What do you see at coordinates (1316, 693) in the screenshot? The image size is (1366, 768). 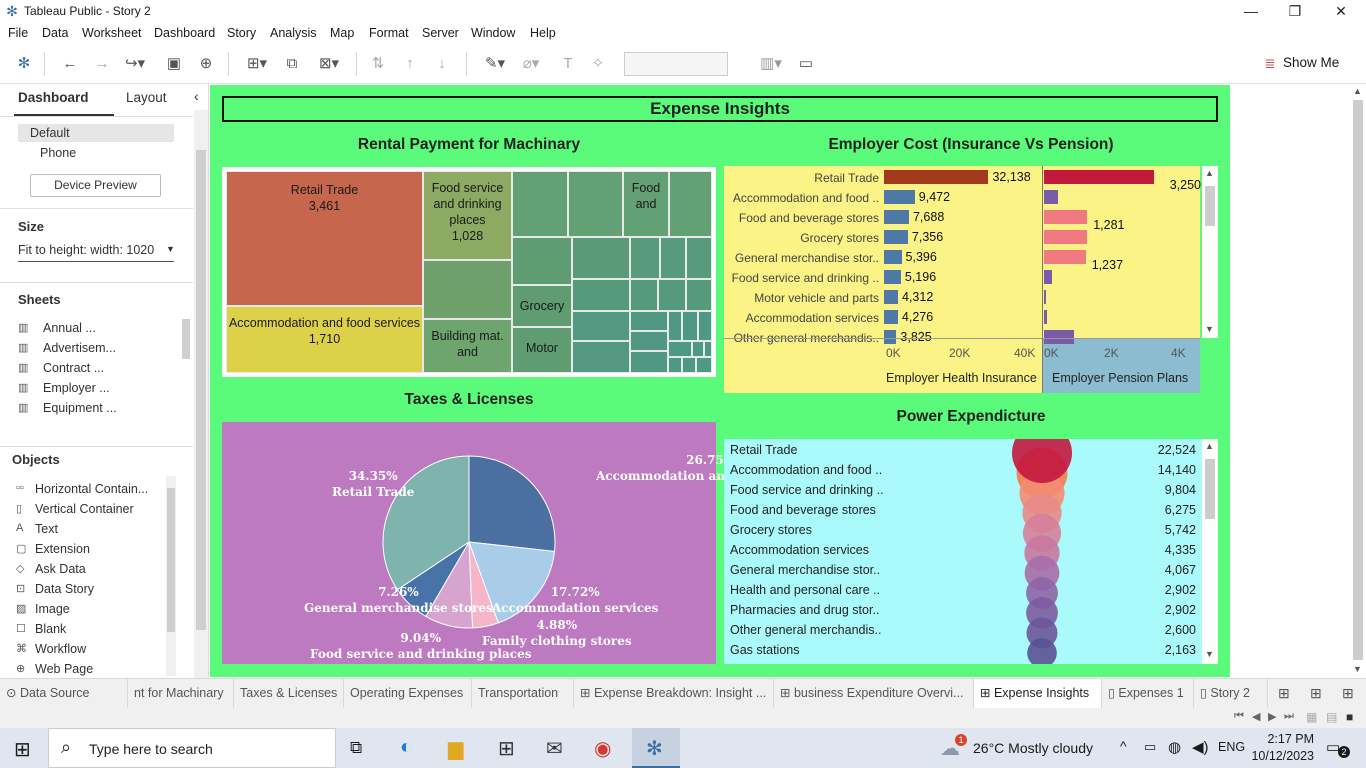 I see `new-dashboard-tab-icon: ⊞` at bounding box center [1316, 693].